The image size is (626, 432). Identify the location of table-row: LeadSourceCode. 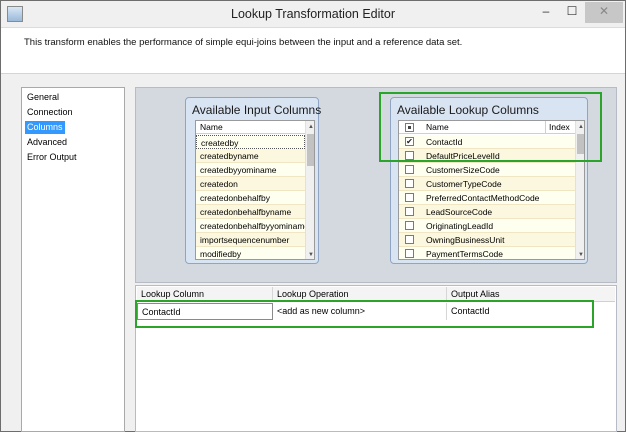
(487, 212).